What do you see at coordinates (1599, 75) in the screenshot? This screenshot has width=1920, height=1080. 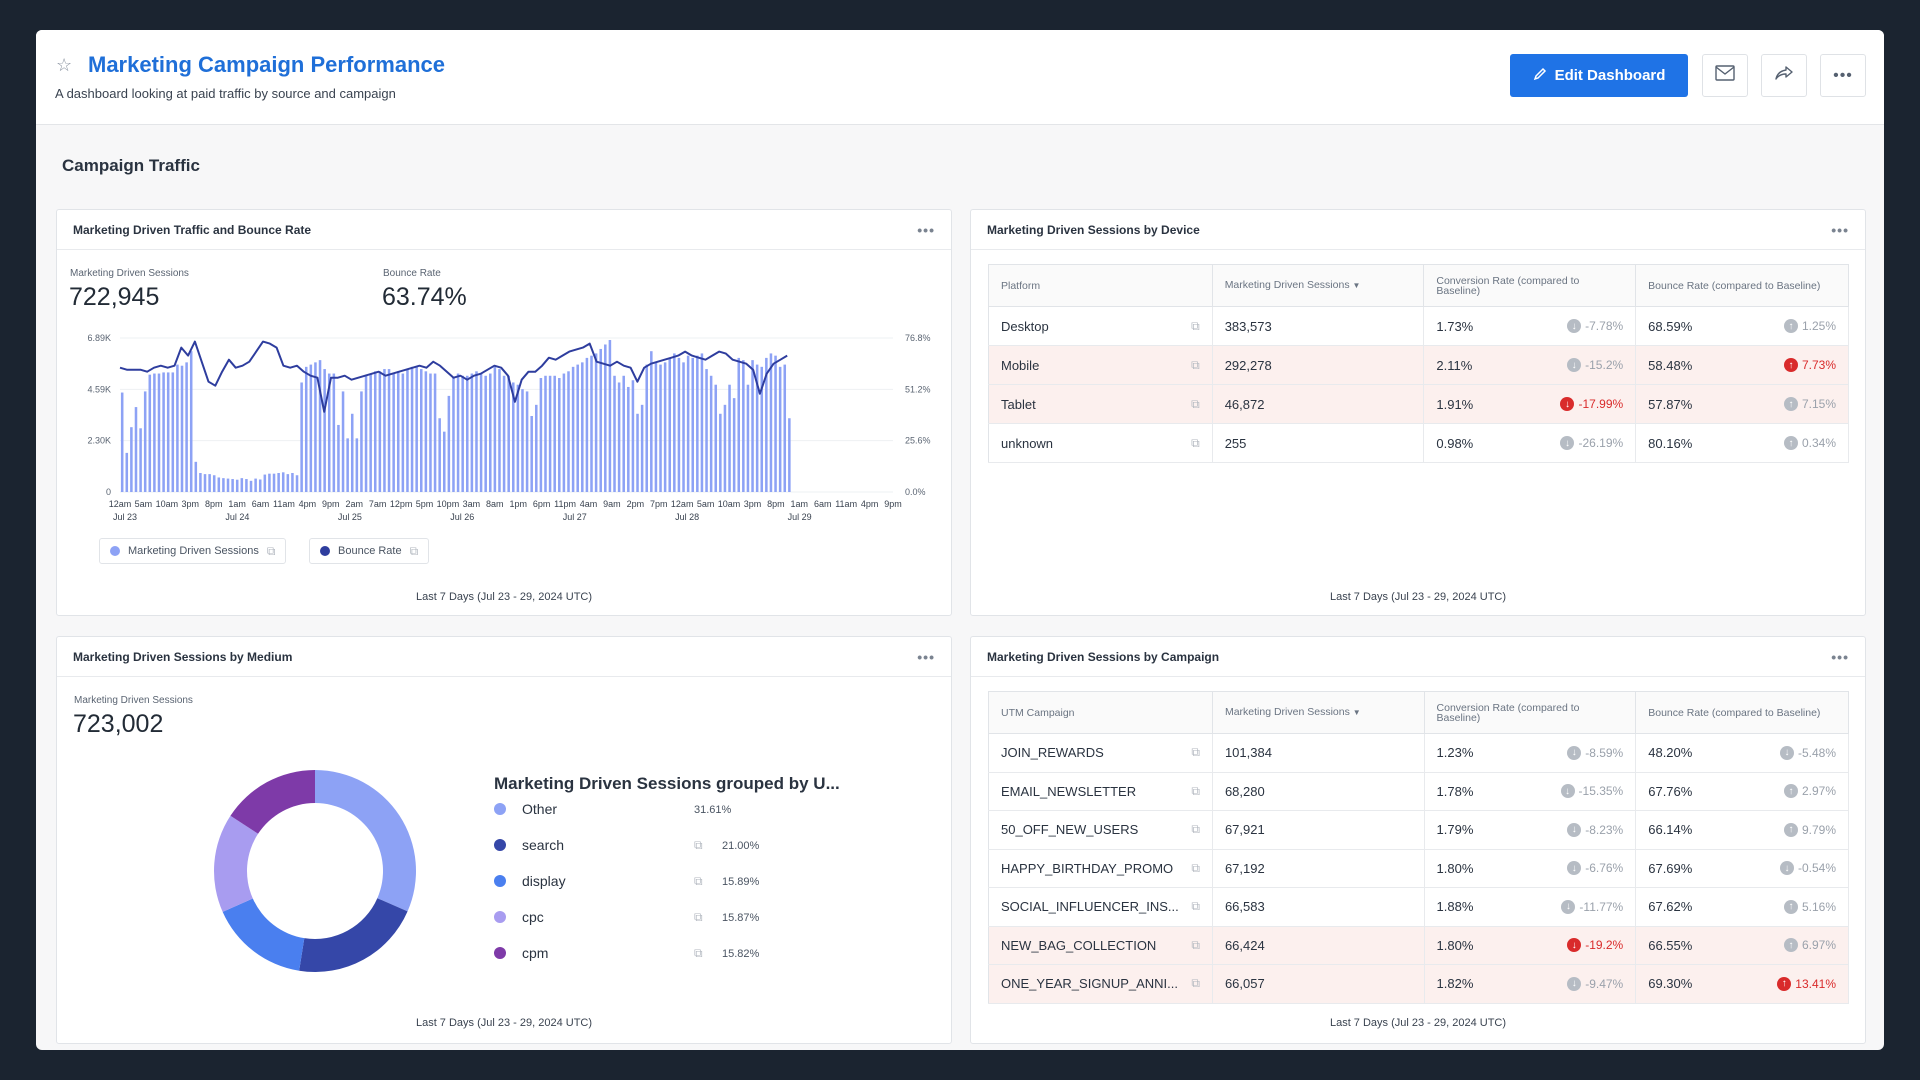 I see `edit-dashboard-button: Edit Dashboard` at bounding box center [1599, 75].